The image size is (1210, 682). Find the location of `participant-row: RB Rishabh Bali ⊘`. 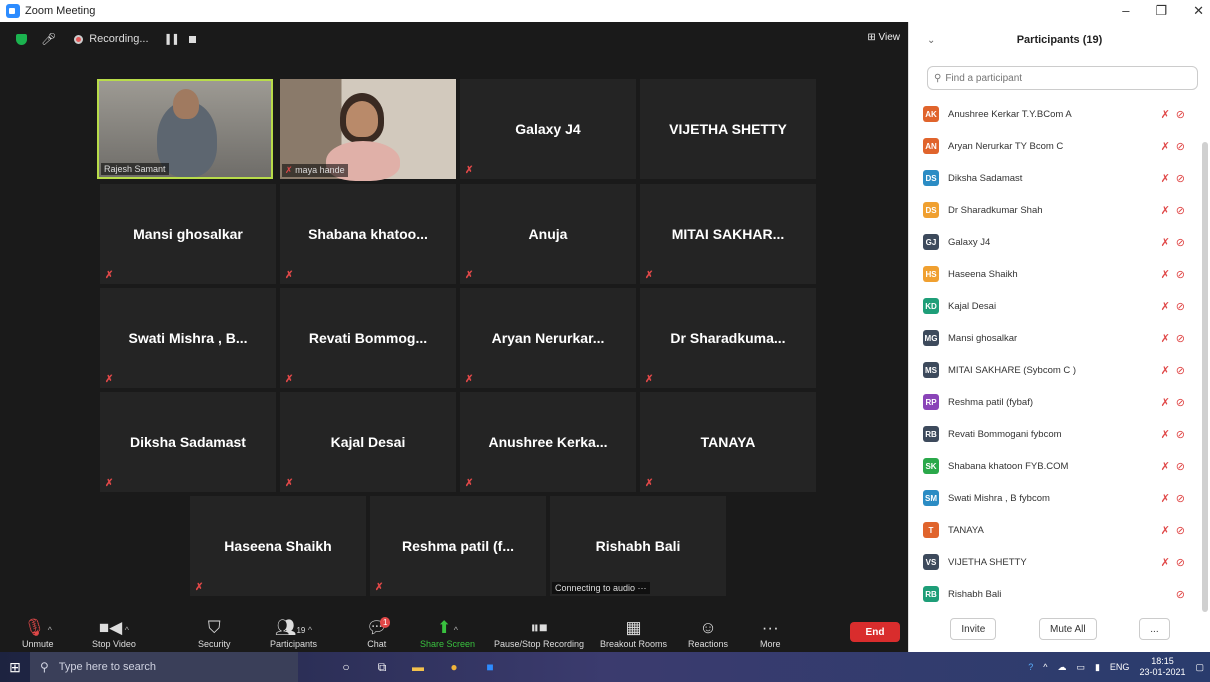

participant-row: RB Rishabh Bali ⊘ is located at coordinates (1059, 594).